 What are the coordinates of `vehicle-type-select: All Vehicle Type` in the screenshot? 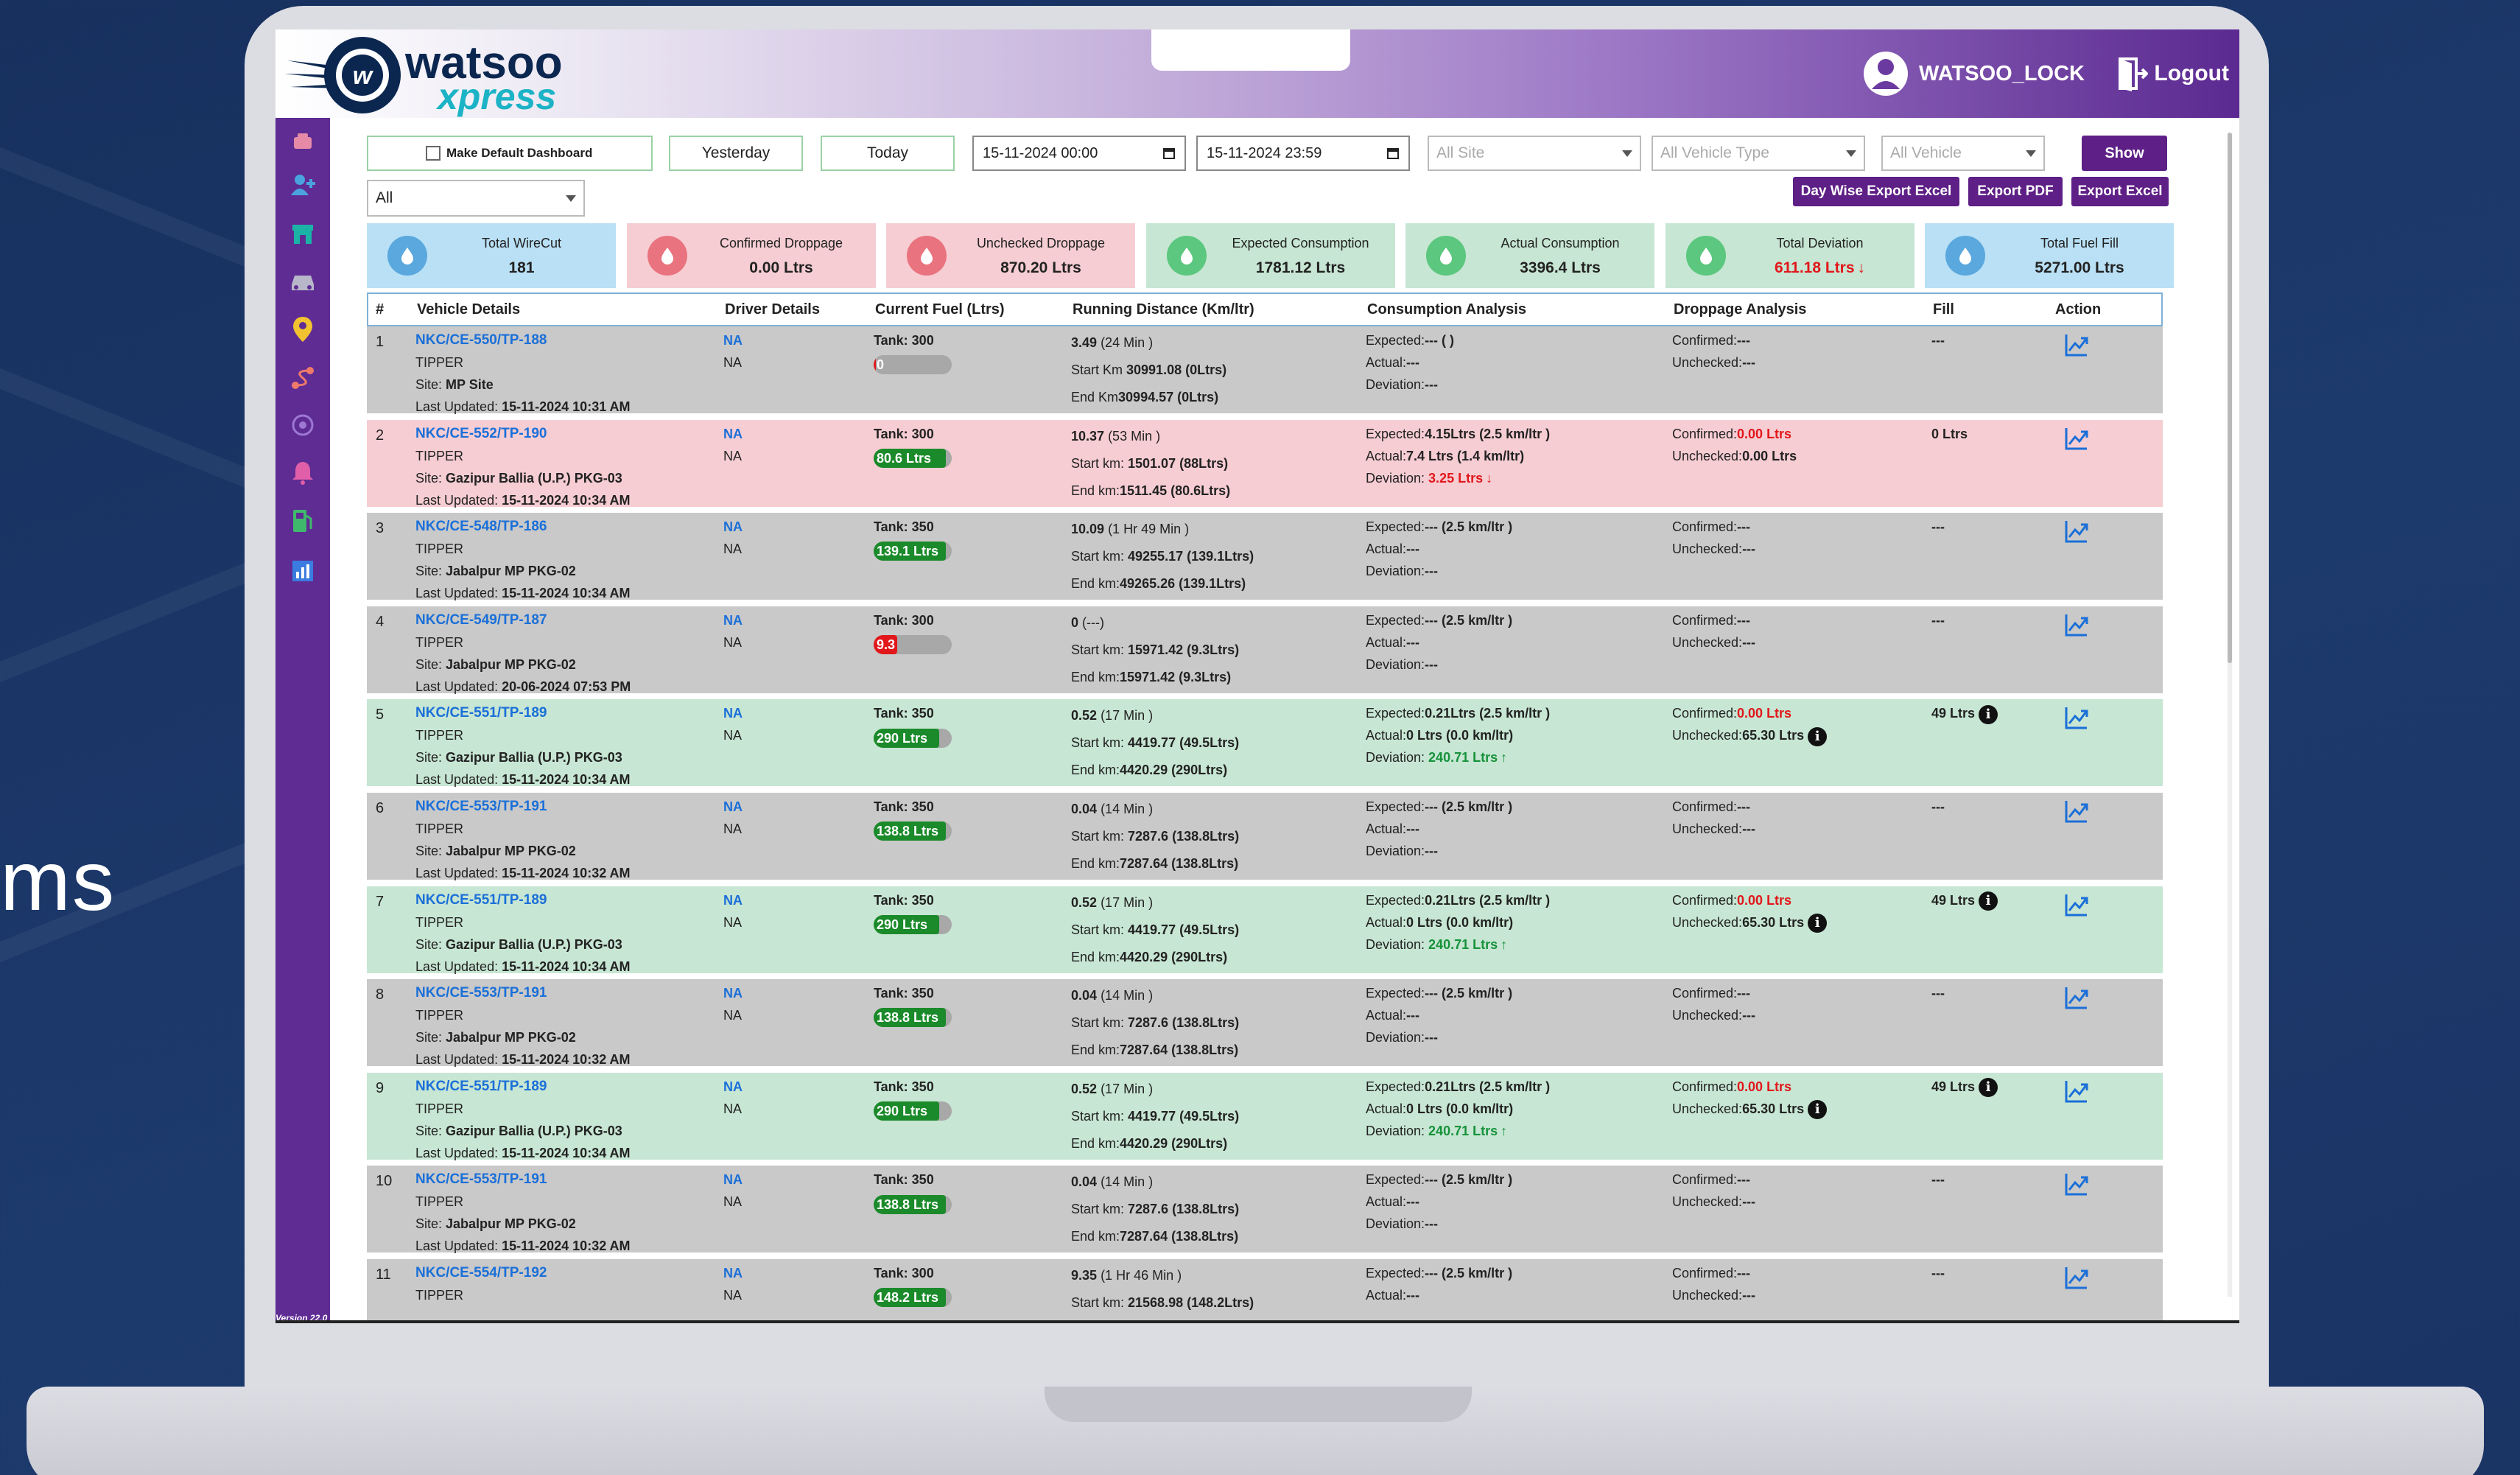 It's located at (1758, 153).